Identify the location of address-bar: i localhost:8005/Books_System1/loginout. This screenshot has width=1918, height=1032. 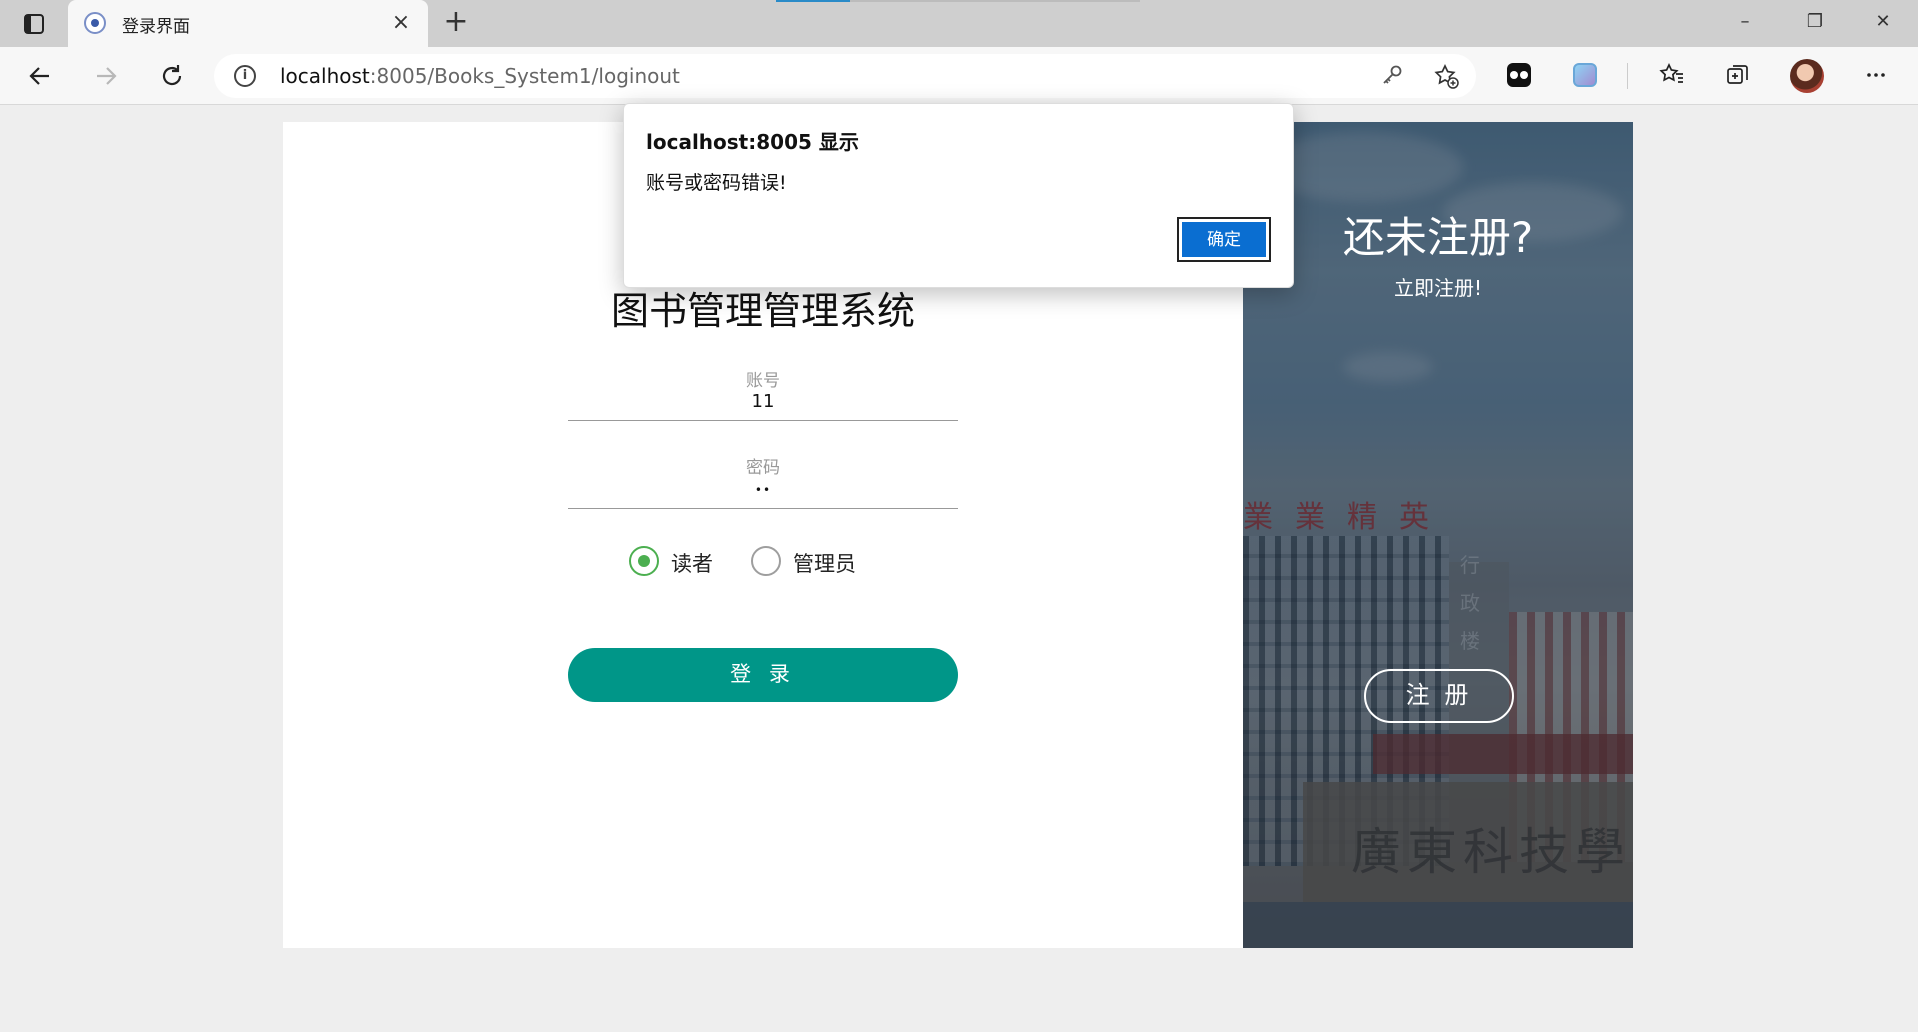
(845, 76).